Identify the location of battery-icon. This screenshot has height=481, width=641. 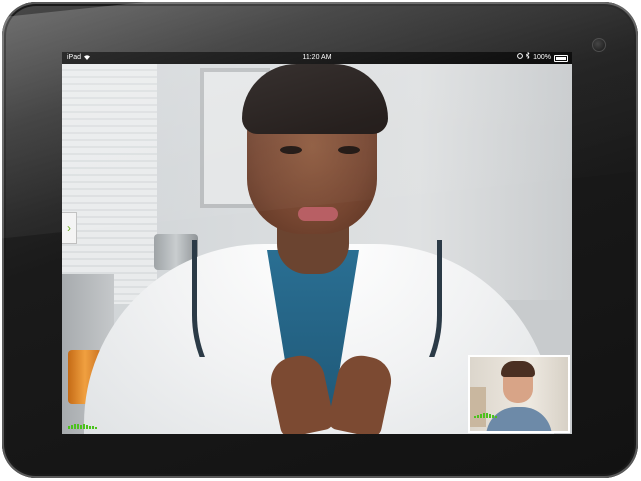
(561, 58).